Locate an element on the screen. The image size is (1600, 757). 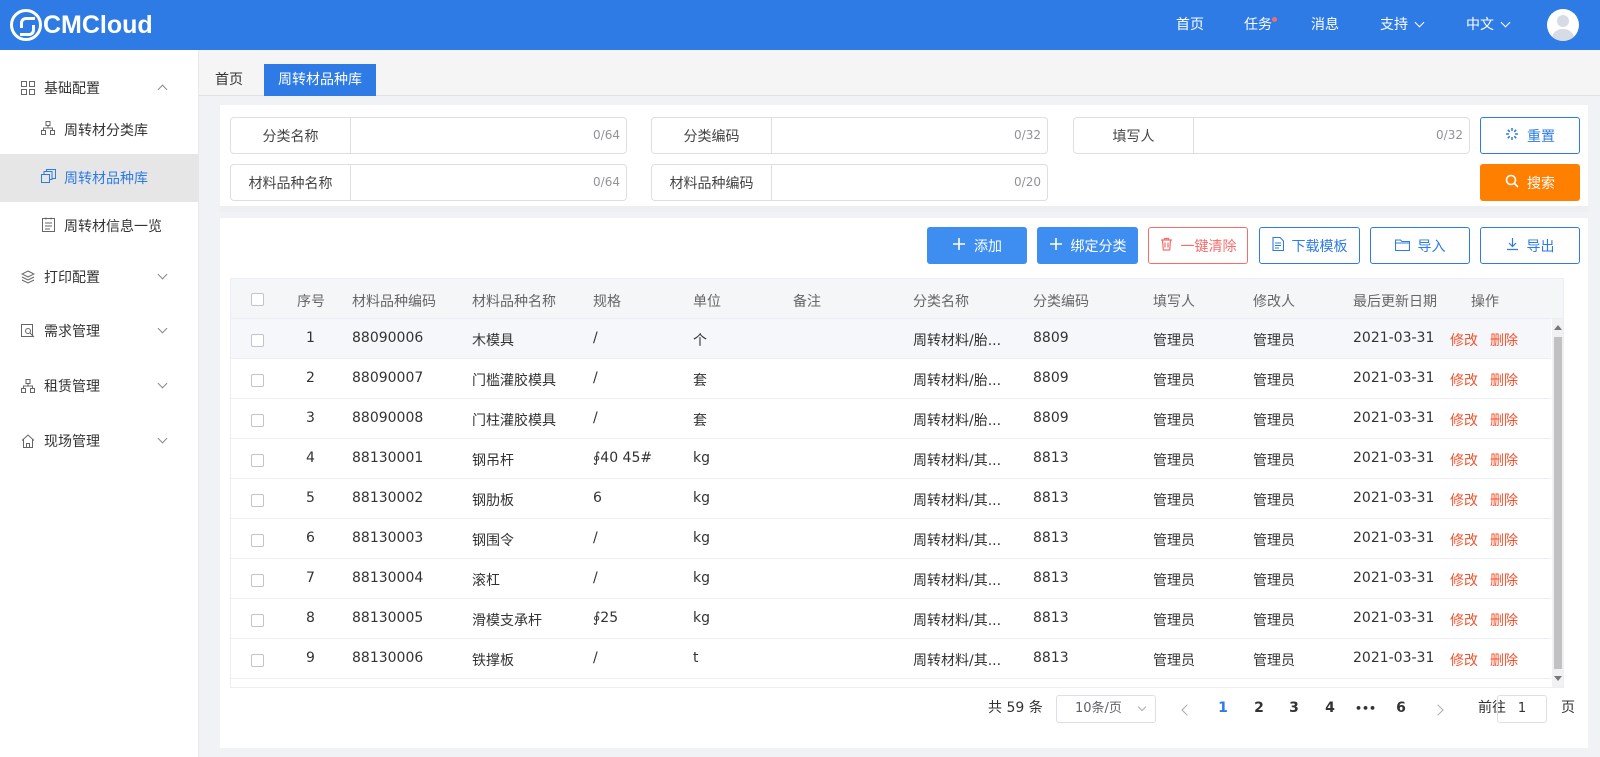
cell-category-code: 8813 is located at coordinates (1051, 658).